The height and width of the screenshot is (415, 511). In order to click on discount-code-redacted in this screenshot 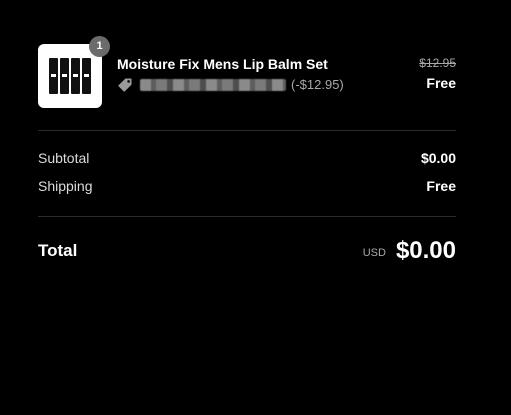, I will do `click(213, 84)`.